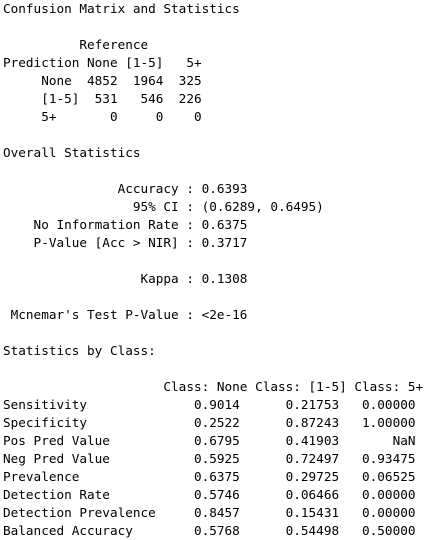 This screenshot has height=540, width=446. I want to click on output-line-pos-pred-value: Pos Pred Value 0.6795 0.41903 NaN, so click(209, 440).